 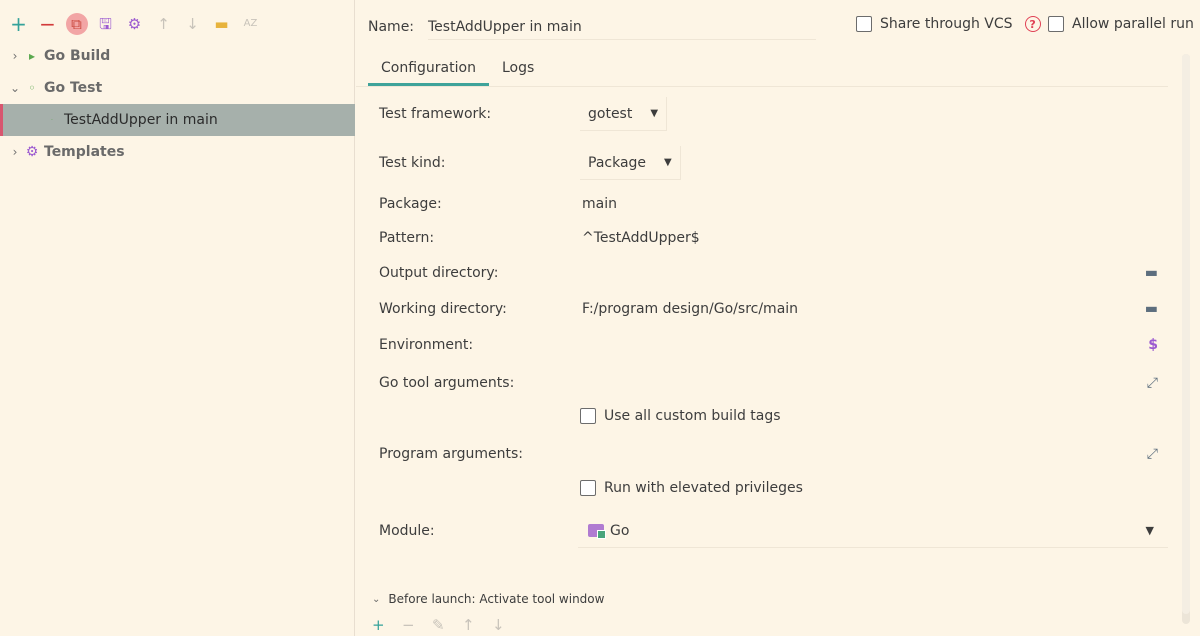 I want to click on parallel-run-option: Allow parallel run, so click(x=1121, y=24).